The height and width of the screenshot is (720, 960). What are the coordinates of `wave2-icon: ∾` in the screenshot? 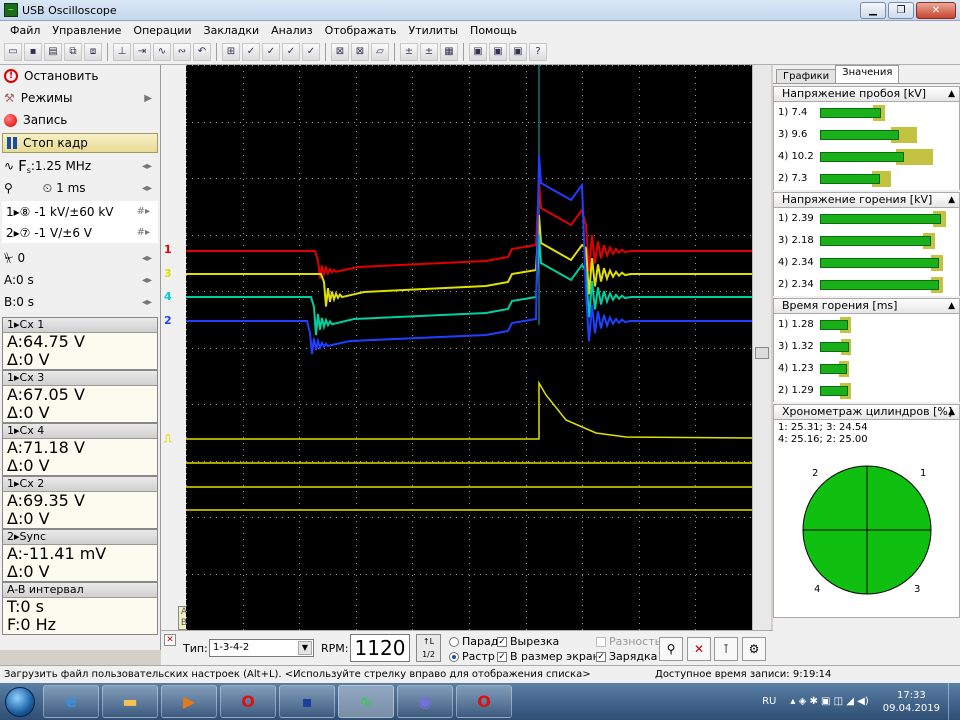 It's located at (182, 51).